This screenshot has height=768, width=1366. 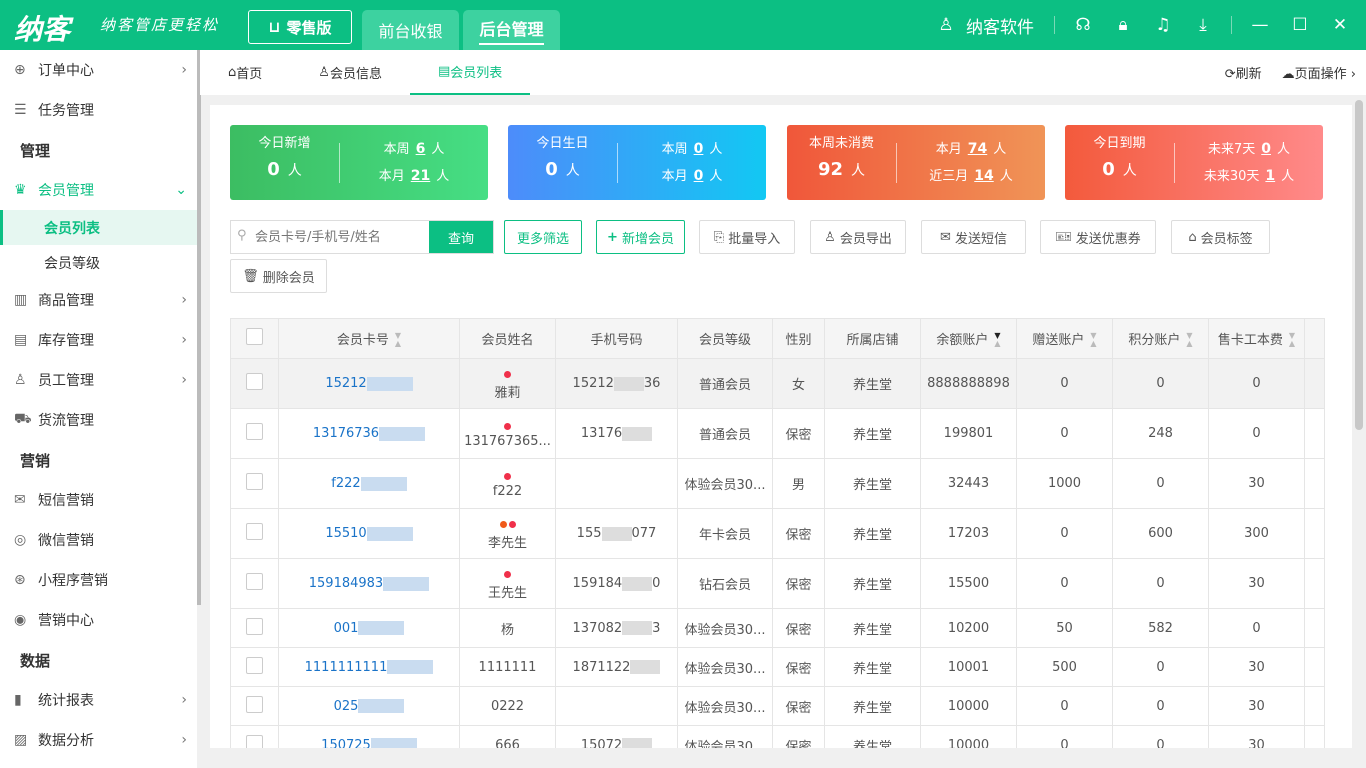 I want to click on sidebar-item: ▨ 数据分析 ›, so click(x=98, y=740).